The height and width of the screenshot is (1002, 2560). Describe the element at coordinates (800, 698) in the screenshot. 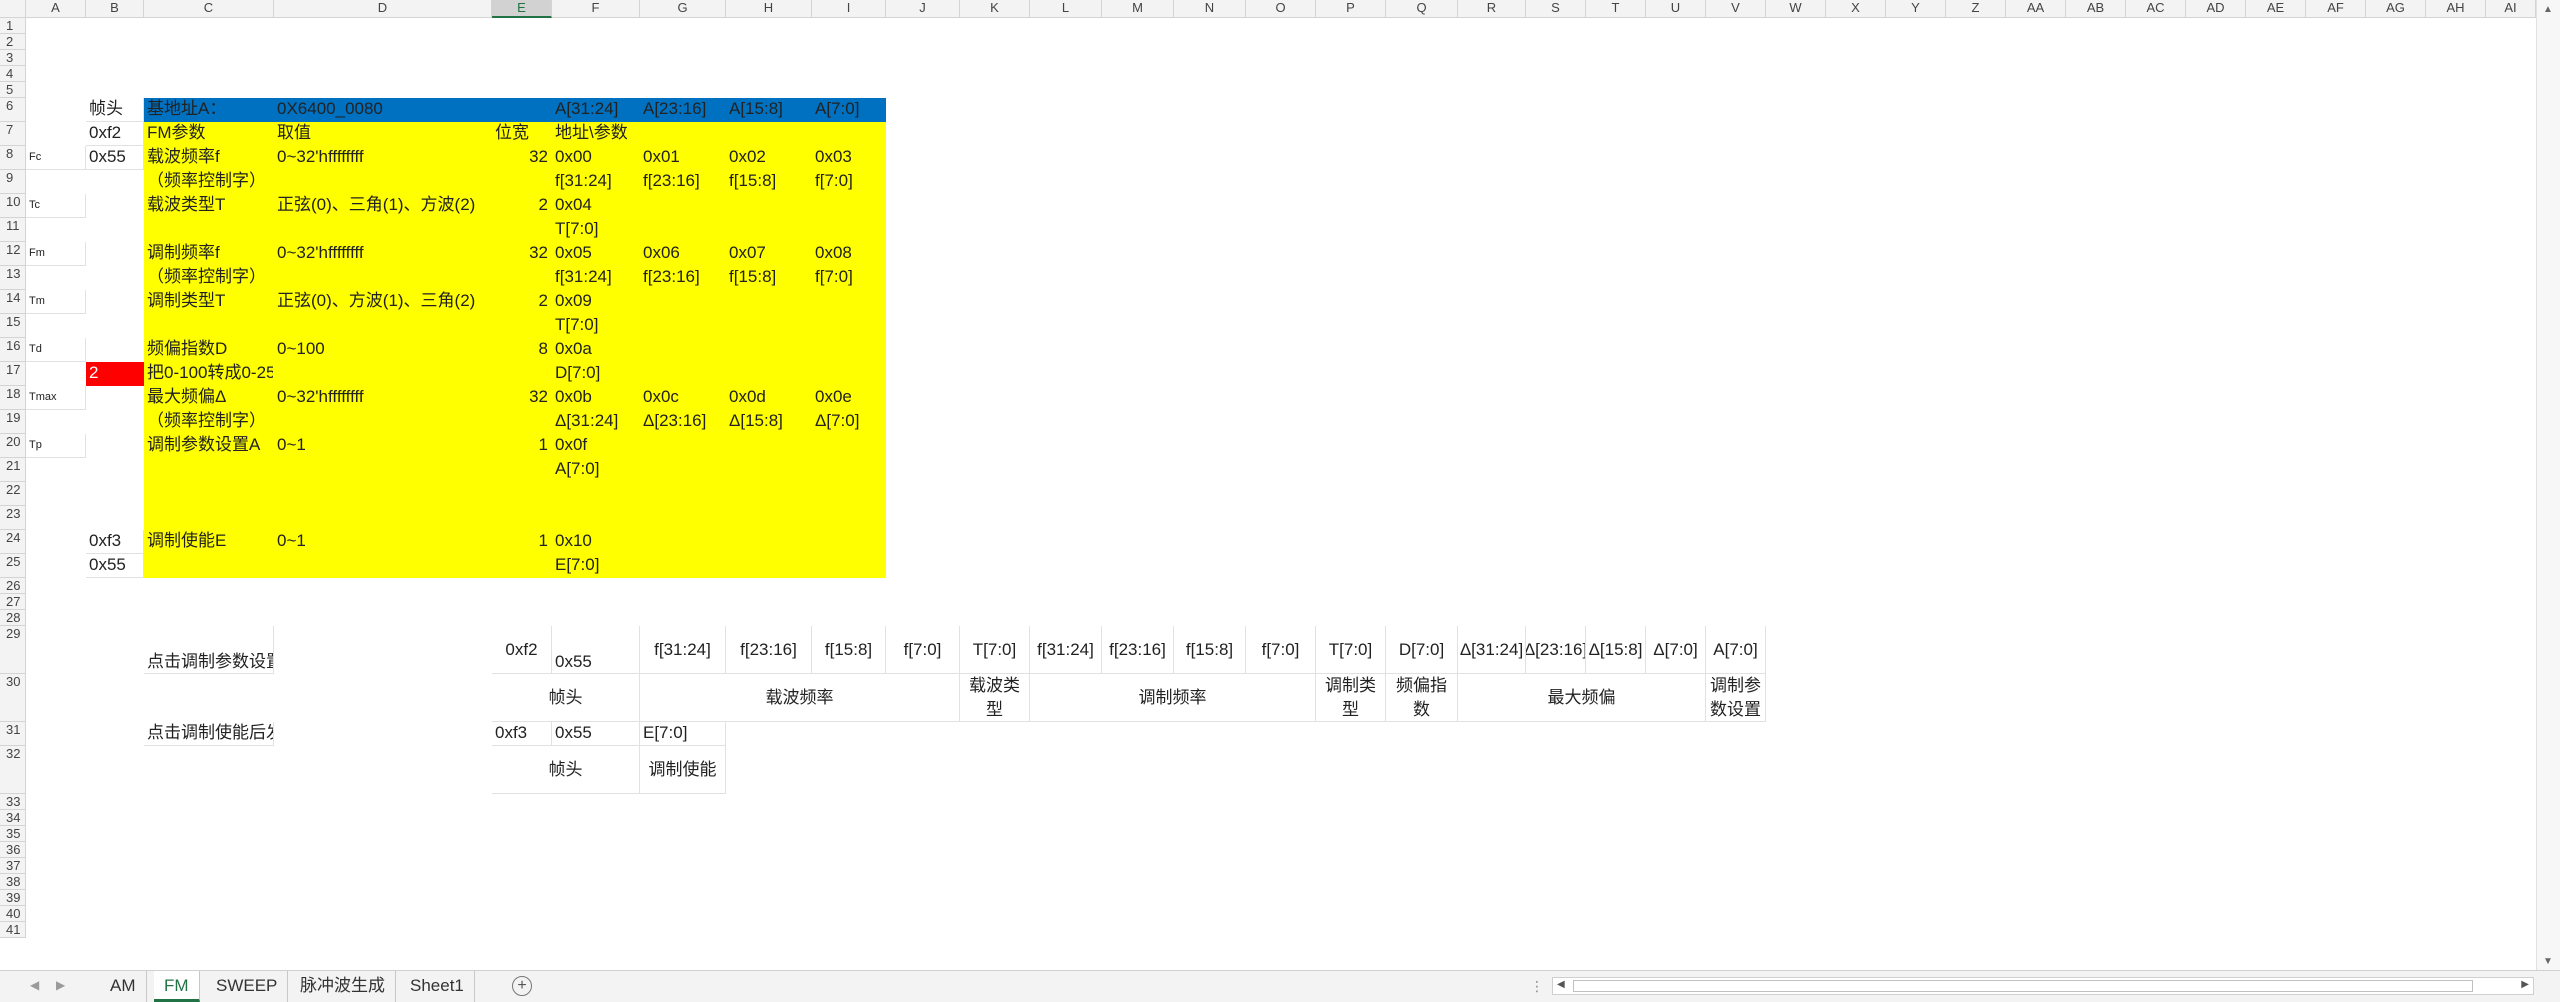

I see `cell-gj30: 载波频率` at that location.